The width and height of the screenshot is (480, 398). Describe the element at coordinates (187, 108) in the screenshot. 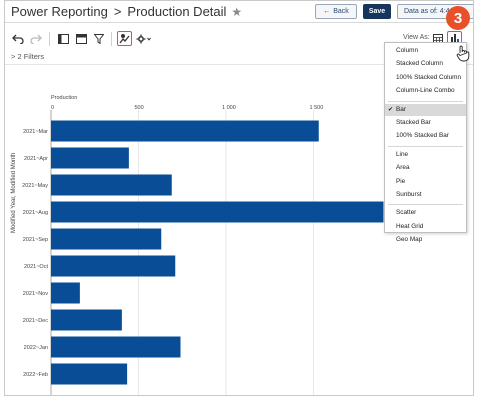

I see `x-axis-ticks: 0 500 1 000 1 500` at that location.